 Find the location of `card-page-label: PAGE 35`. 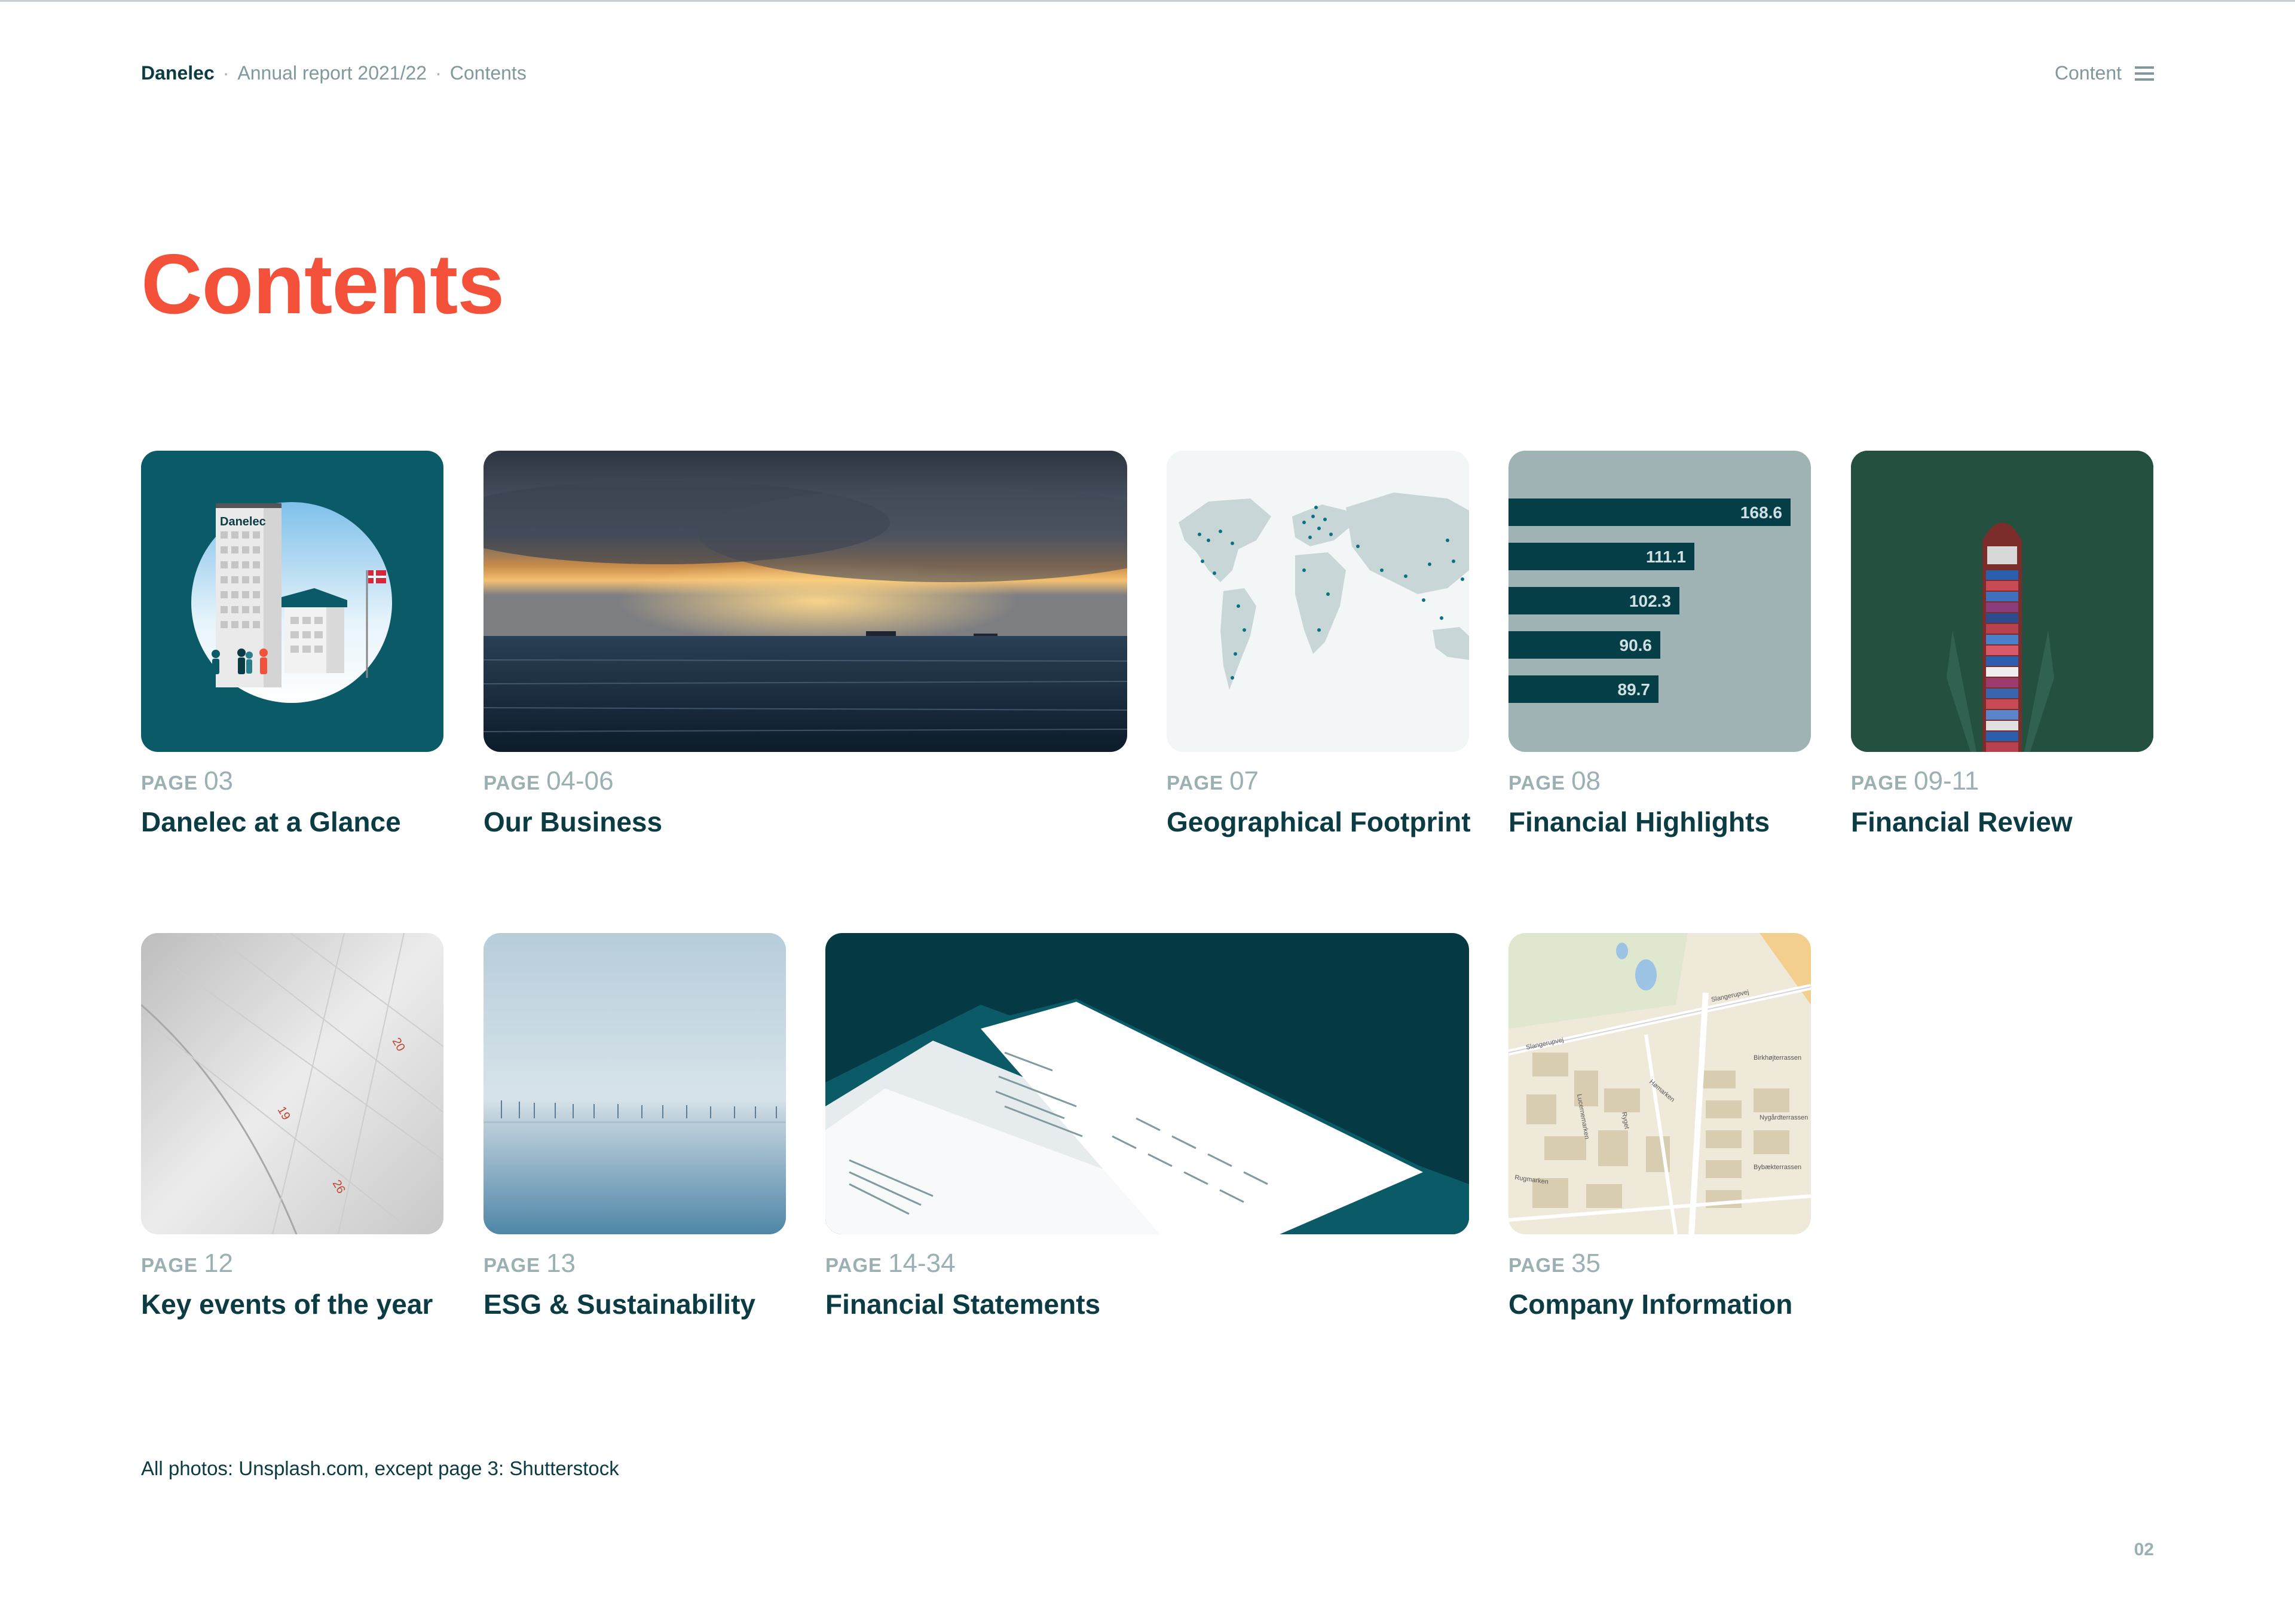

card-page-label: PAGE 35 is located at coordinates (1554, 1263).